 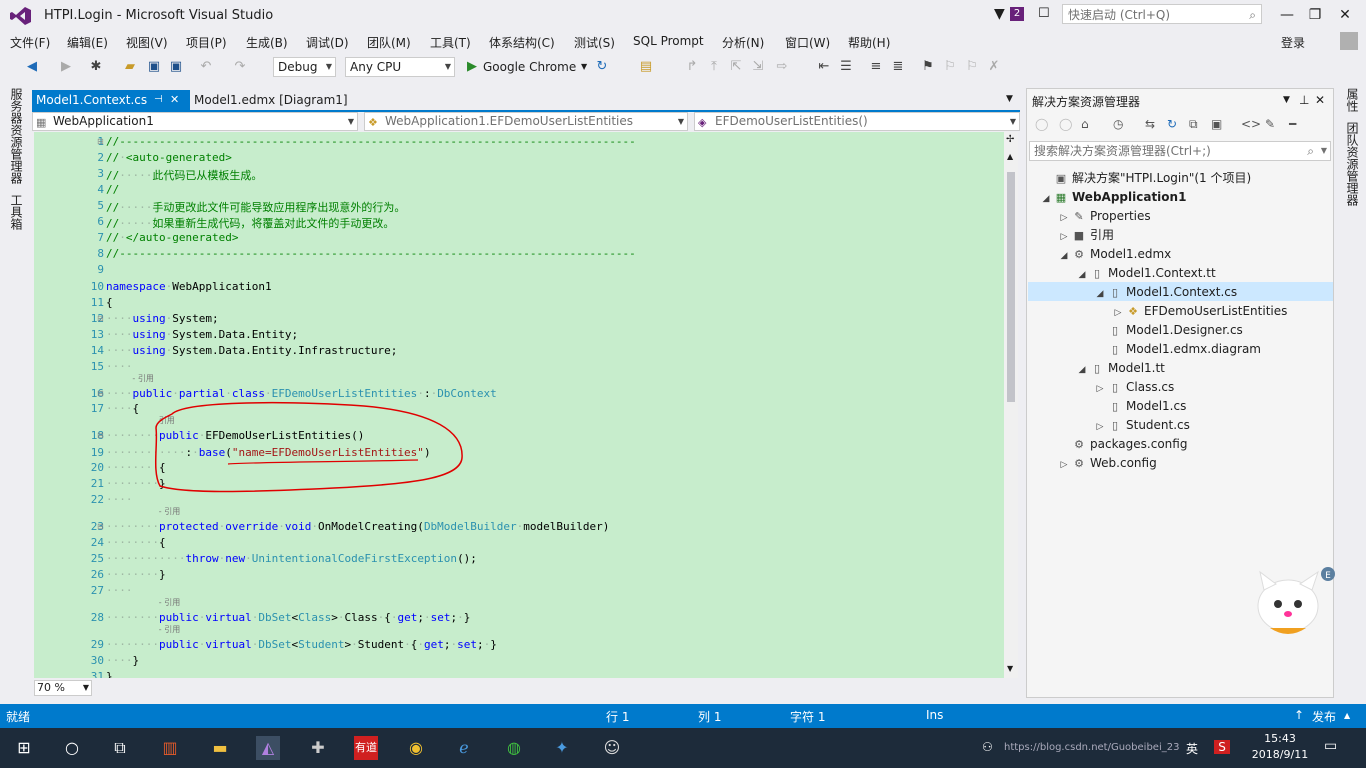 What do you see at coordinates (220, 748) in the screenshot?
I see `file-explorer-icon: ▬` at bounding box center [220, 748].